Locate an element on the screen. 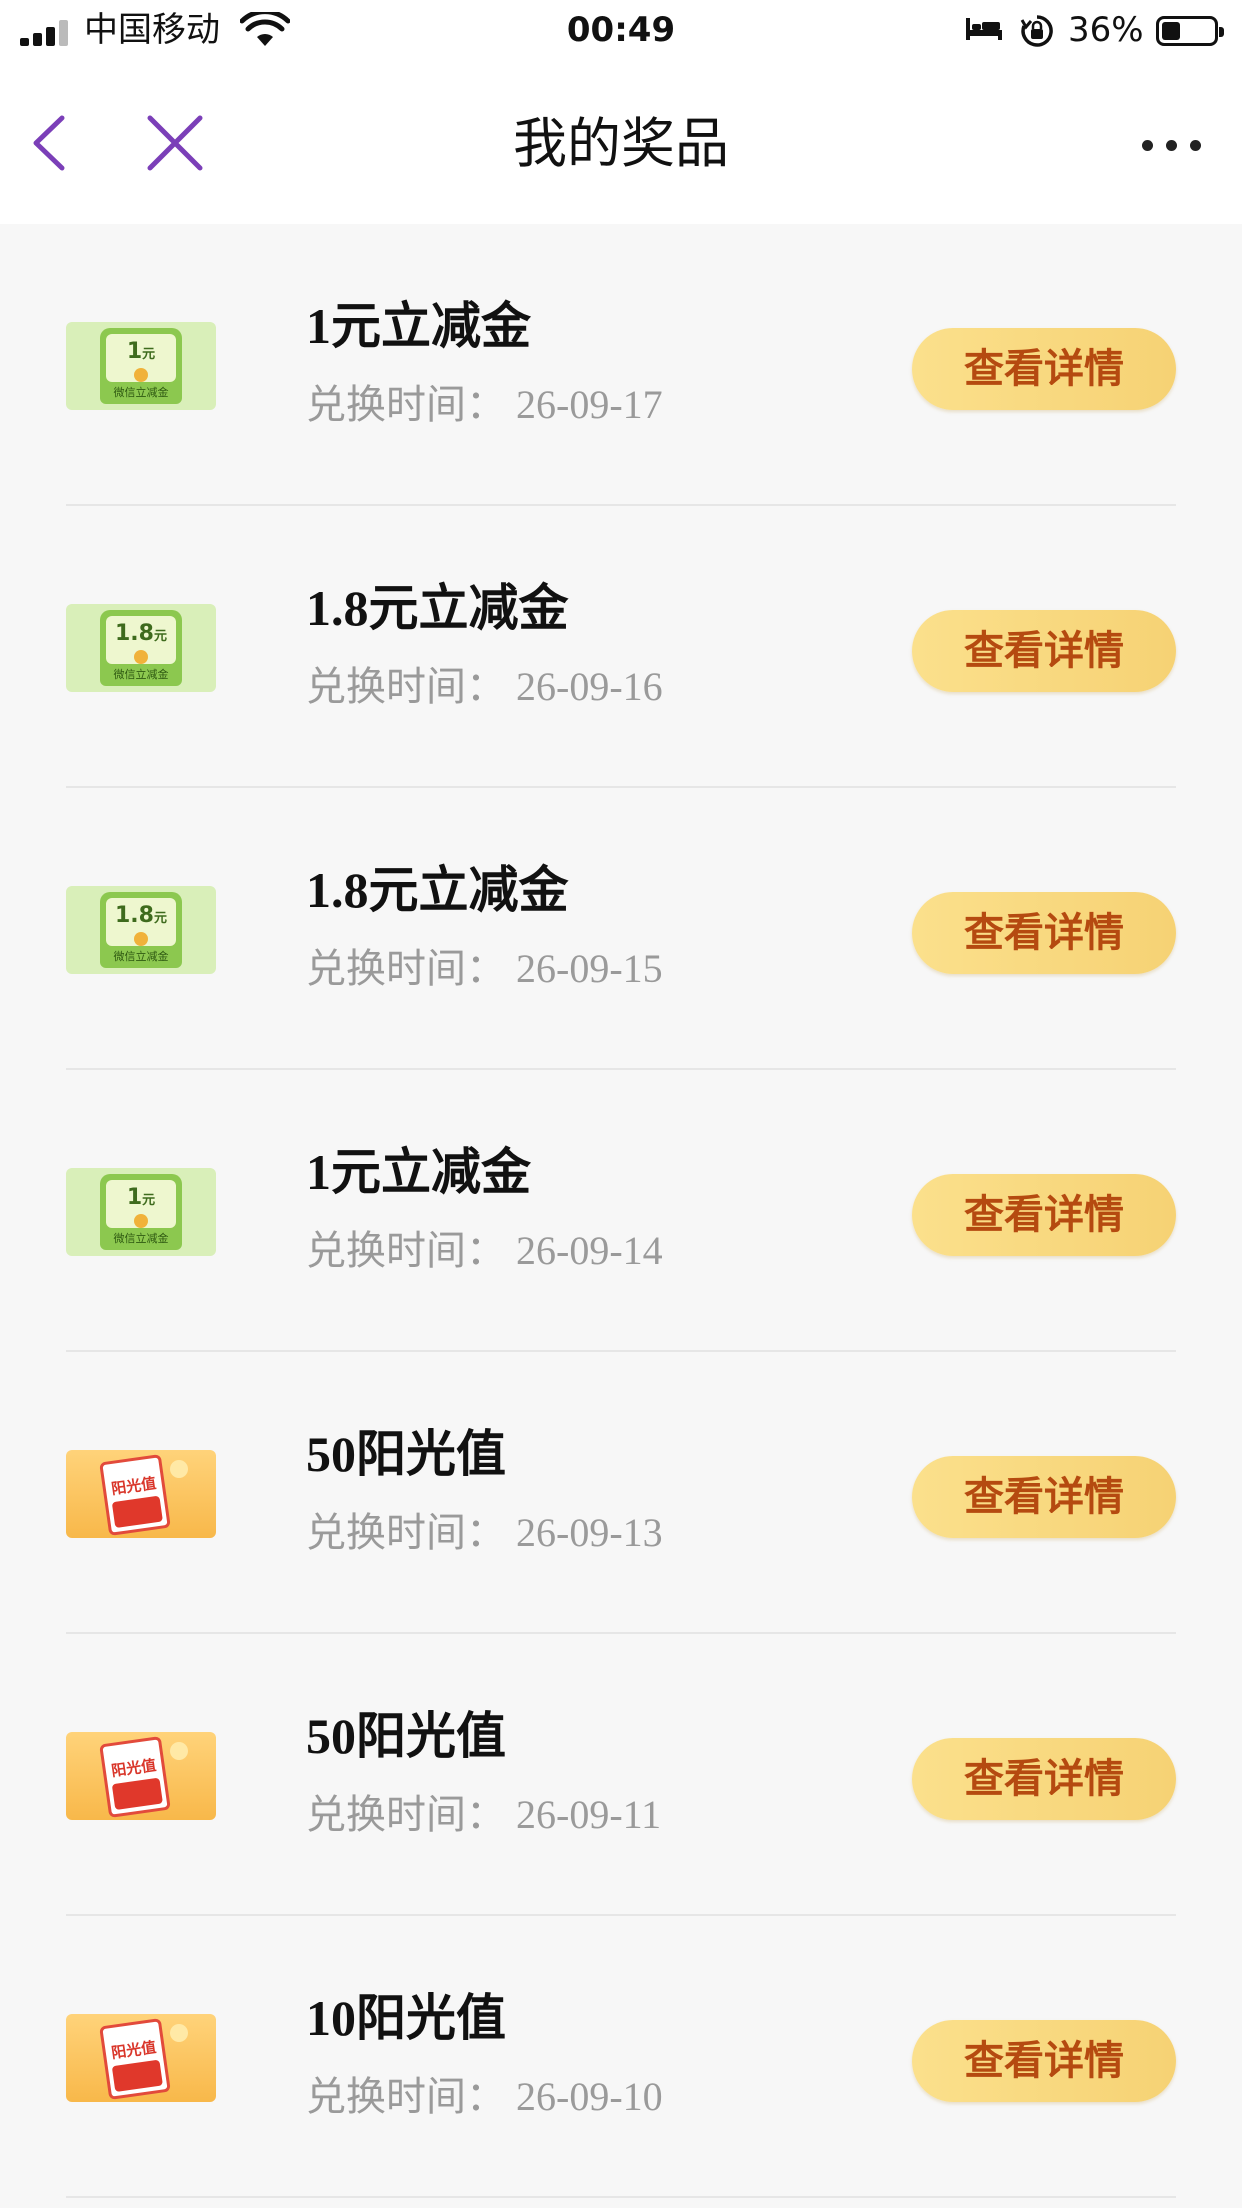 The height and width of the screenshot is (2208, 1242). redeem-time: 兑换时间： 26-09-17 is located at coordinates (484, 404).